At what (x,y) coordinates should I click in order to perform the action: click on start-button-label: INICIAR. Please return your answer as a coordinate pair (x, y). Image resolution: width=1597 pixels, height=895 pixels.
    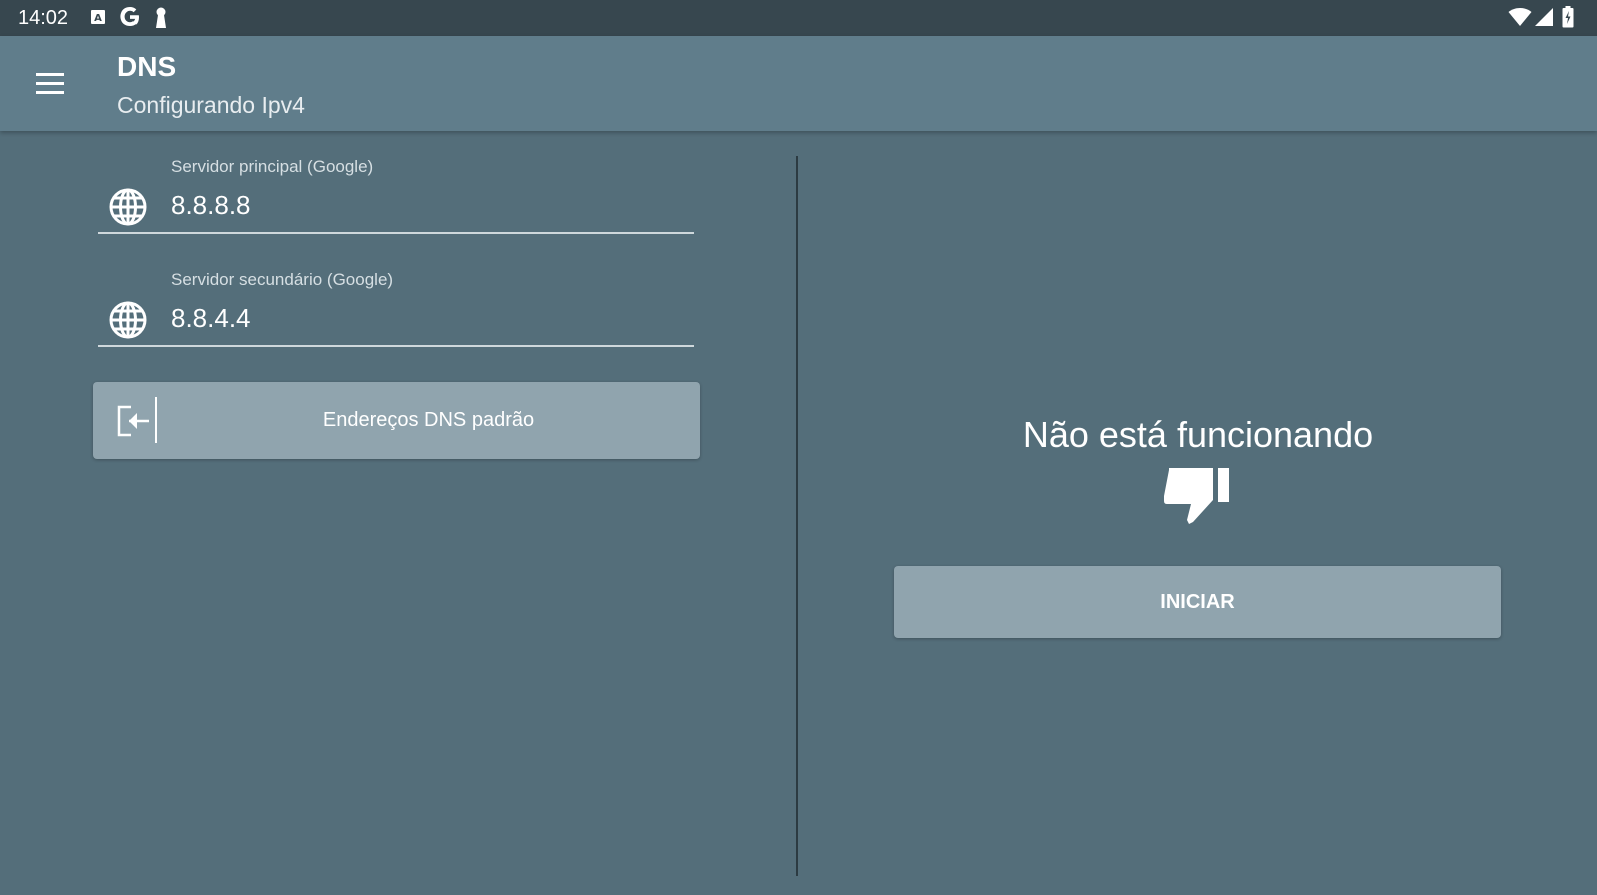
    Looking at the image, I should click on (1197, 602).